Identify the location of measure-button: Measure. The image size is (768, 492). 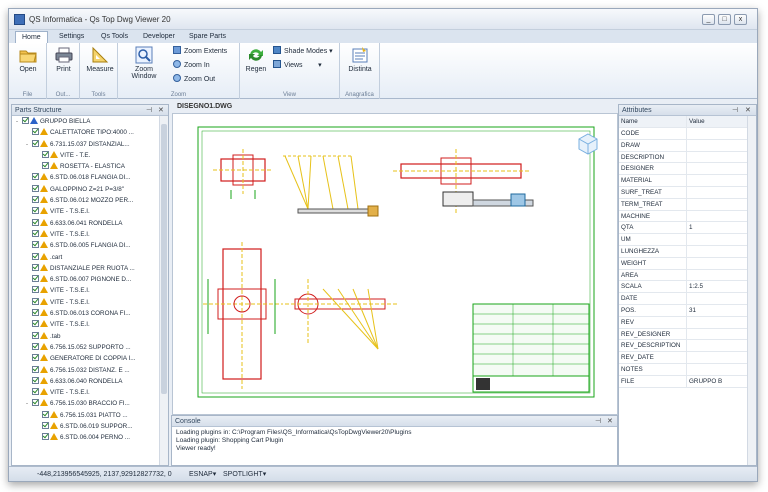
(100, 59).